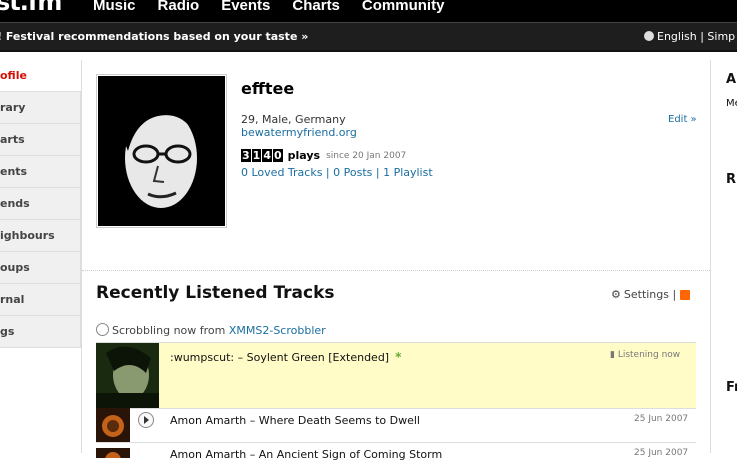 The image size is (737, 462). What do you see at coordinates (682, 119) in the screenshot?
I see `edit-profile-link: Edit »` at bounding box center [682, 119].